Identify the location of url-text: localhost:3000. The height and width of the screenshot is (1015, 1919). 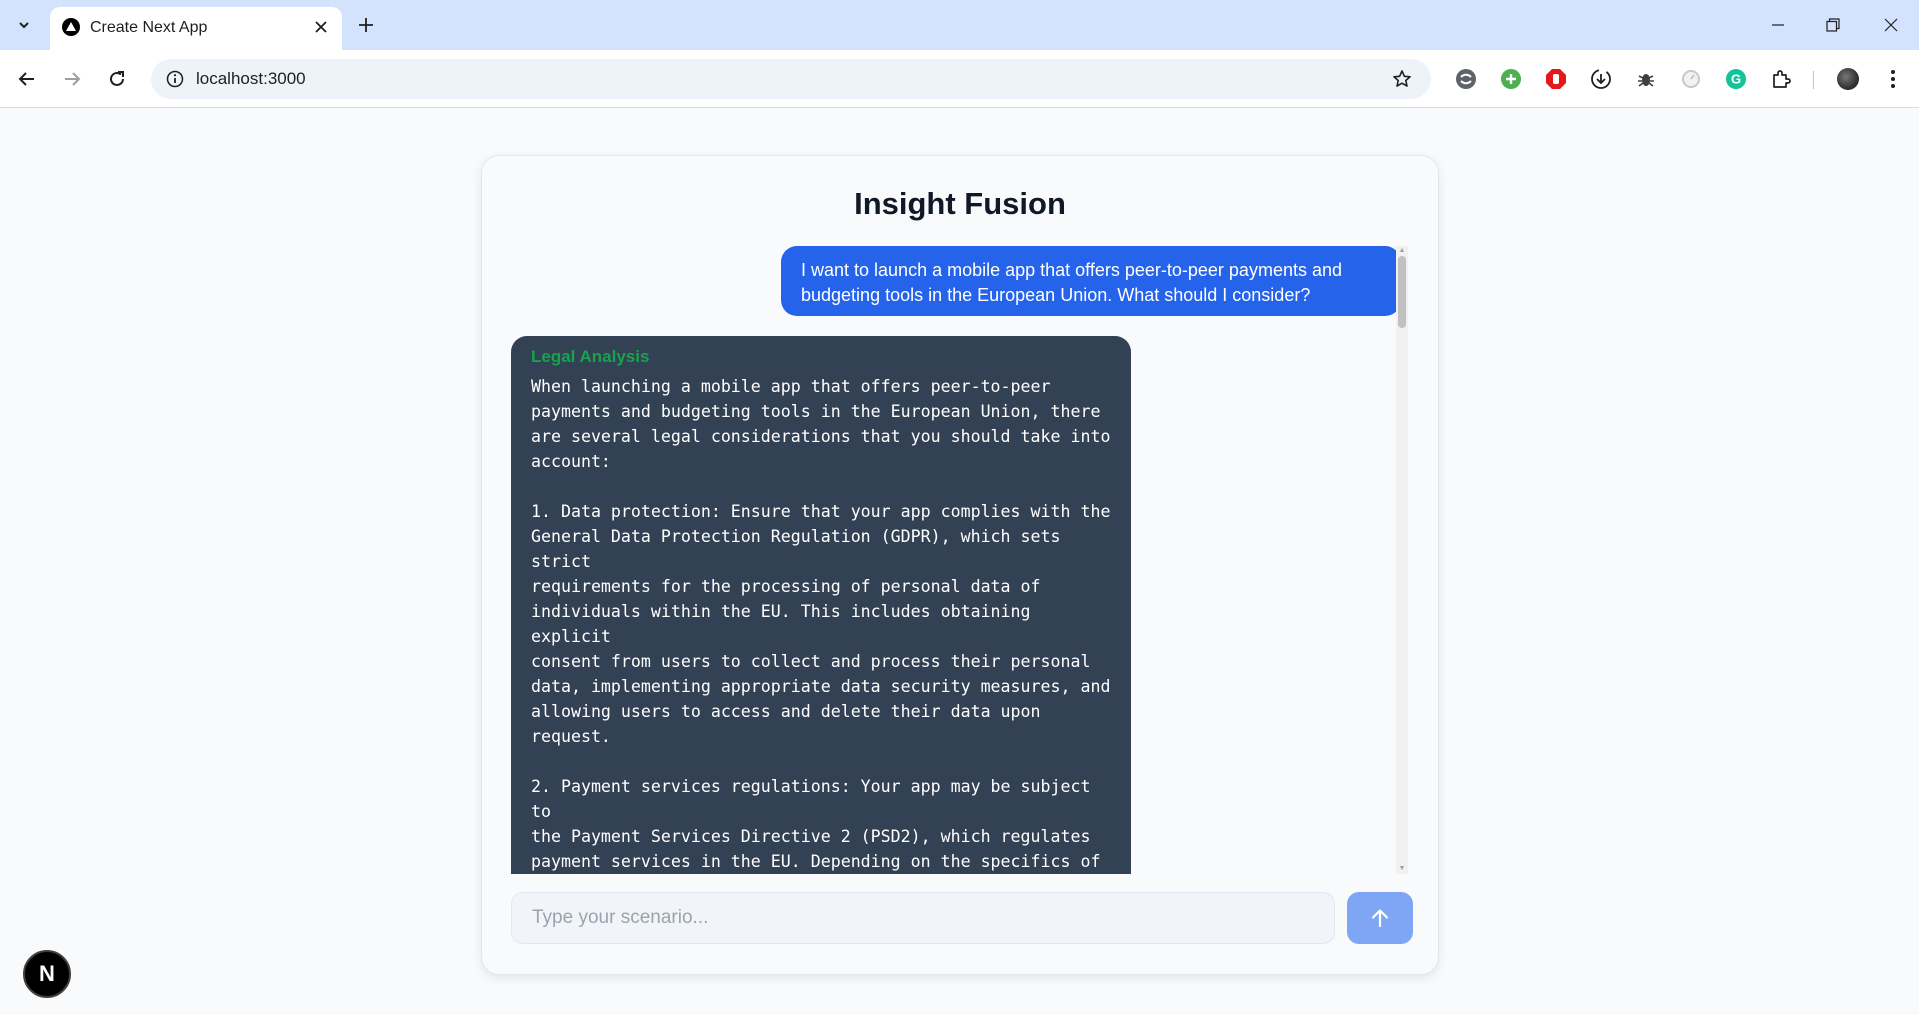
(251, 78).